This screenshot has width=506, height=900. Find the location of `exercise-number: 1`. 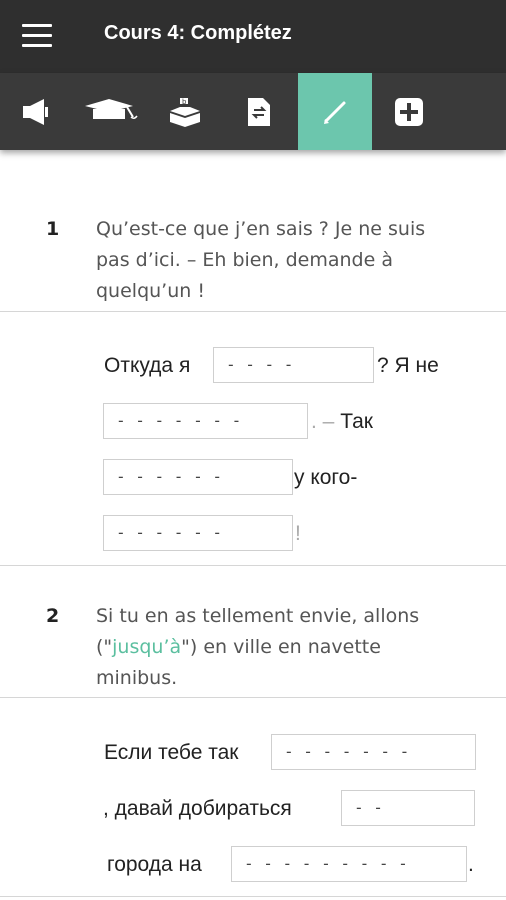

exercise-number: 1 is located at coordinates (53, 229).